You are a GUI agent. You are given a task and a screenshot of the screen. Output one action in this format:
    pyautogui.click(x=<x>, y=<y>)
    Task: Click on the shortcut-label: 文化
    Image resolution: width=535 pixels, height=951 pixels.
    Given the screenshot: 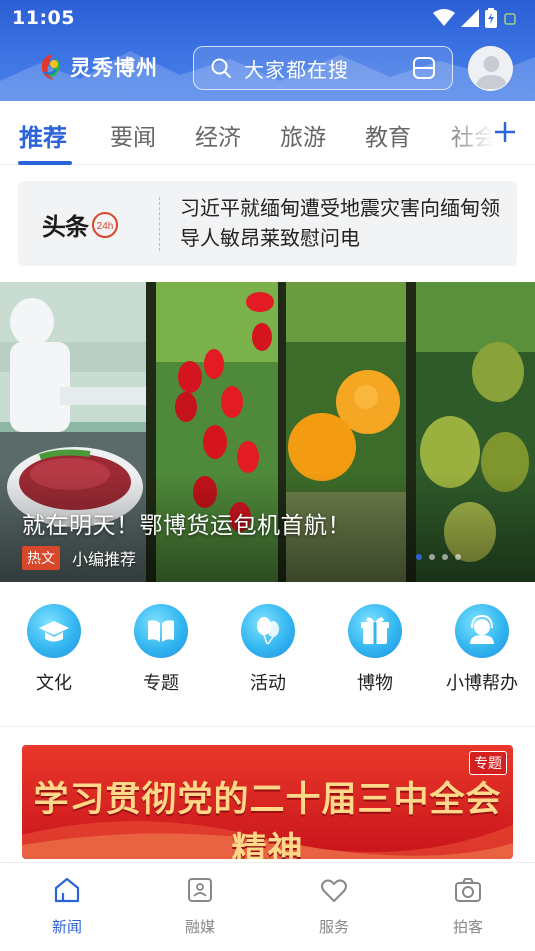 What is the action you would take?
    pyautogui.click(x=54, y=683)
    